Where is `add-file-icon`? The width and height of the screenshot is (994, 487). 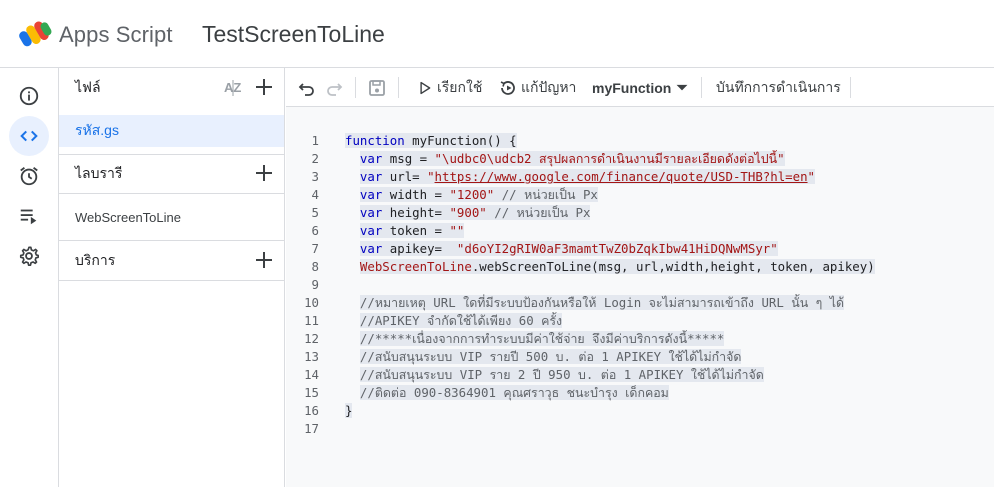 add-file-icon is located at coordinates (264, 87).